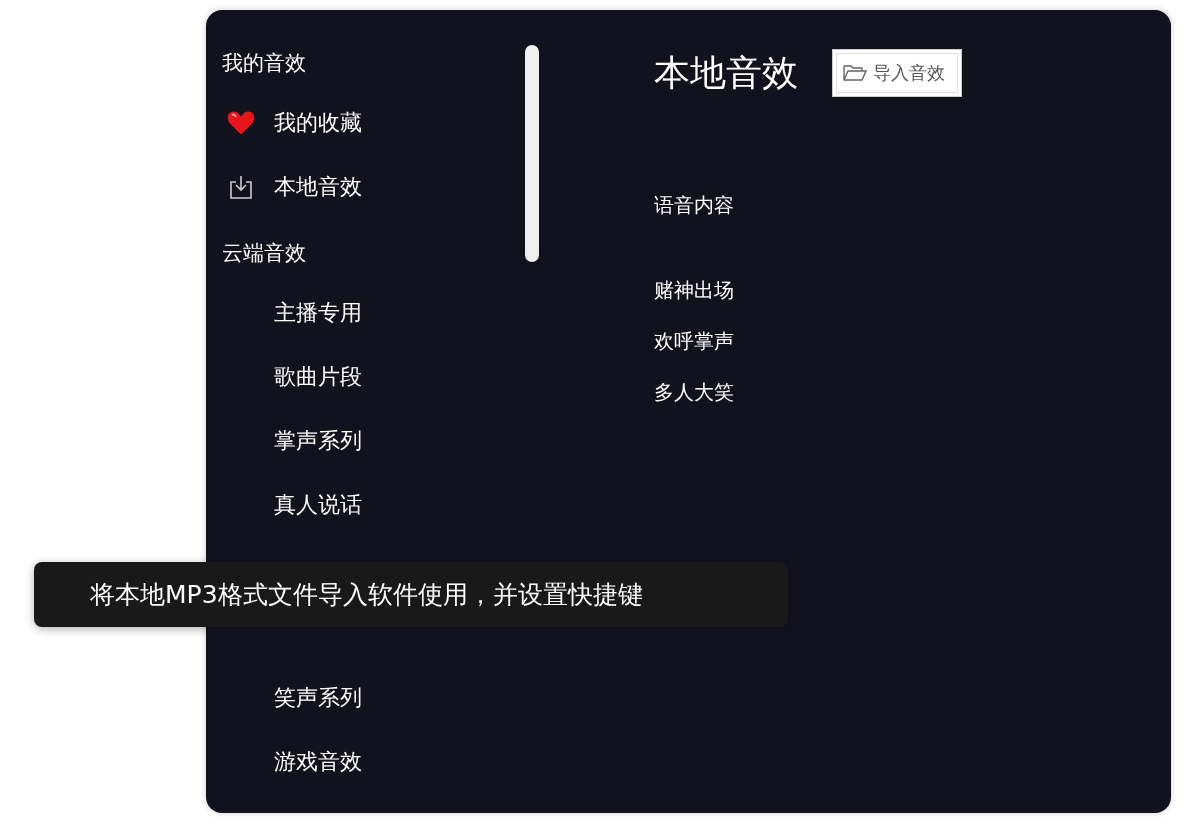 This screenshot has height=824, width=1200. I want to click on column-header: 语音内容, so click(694, 205).